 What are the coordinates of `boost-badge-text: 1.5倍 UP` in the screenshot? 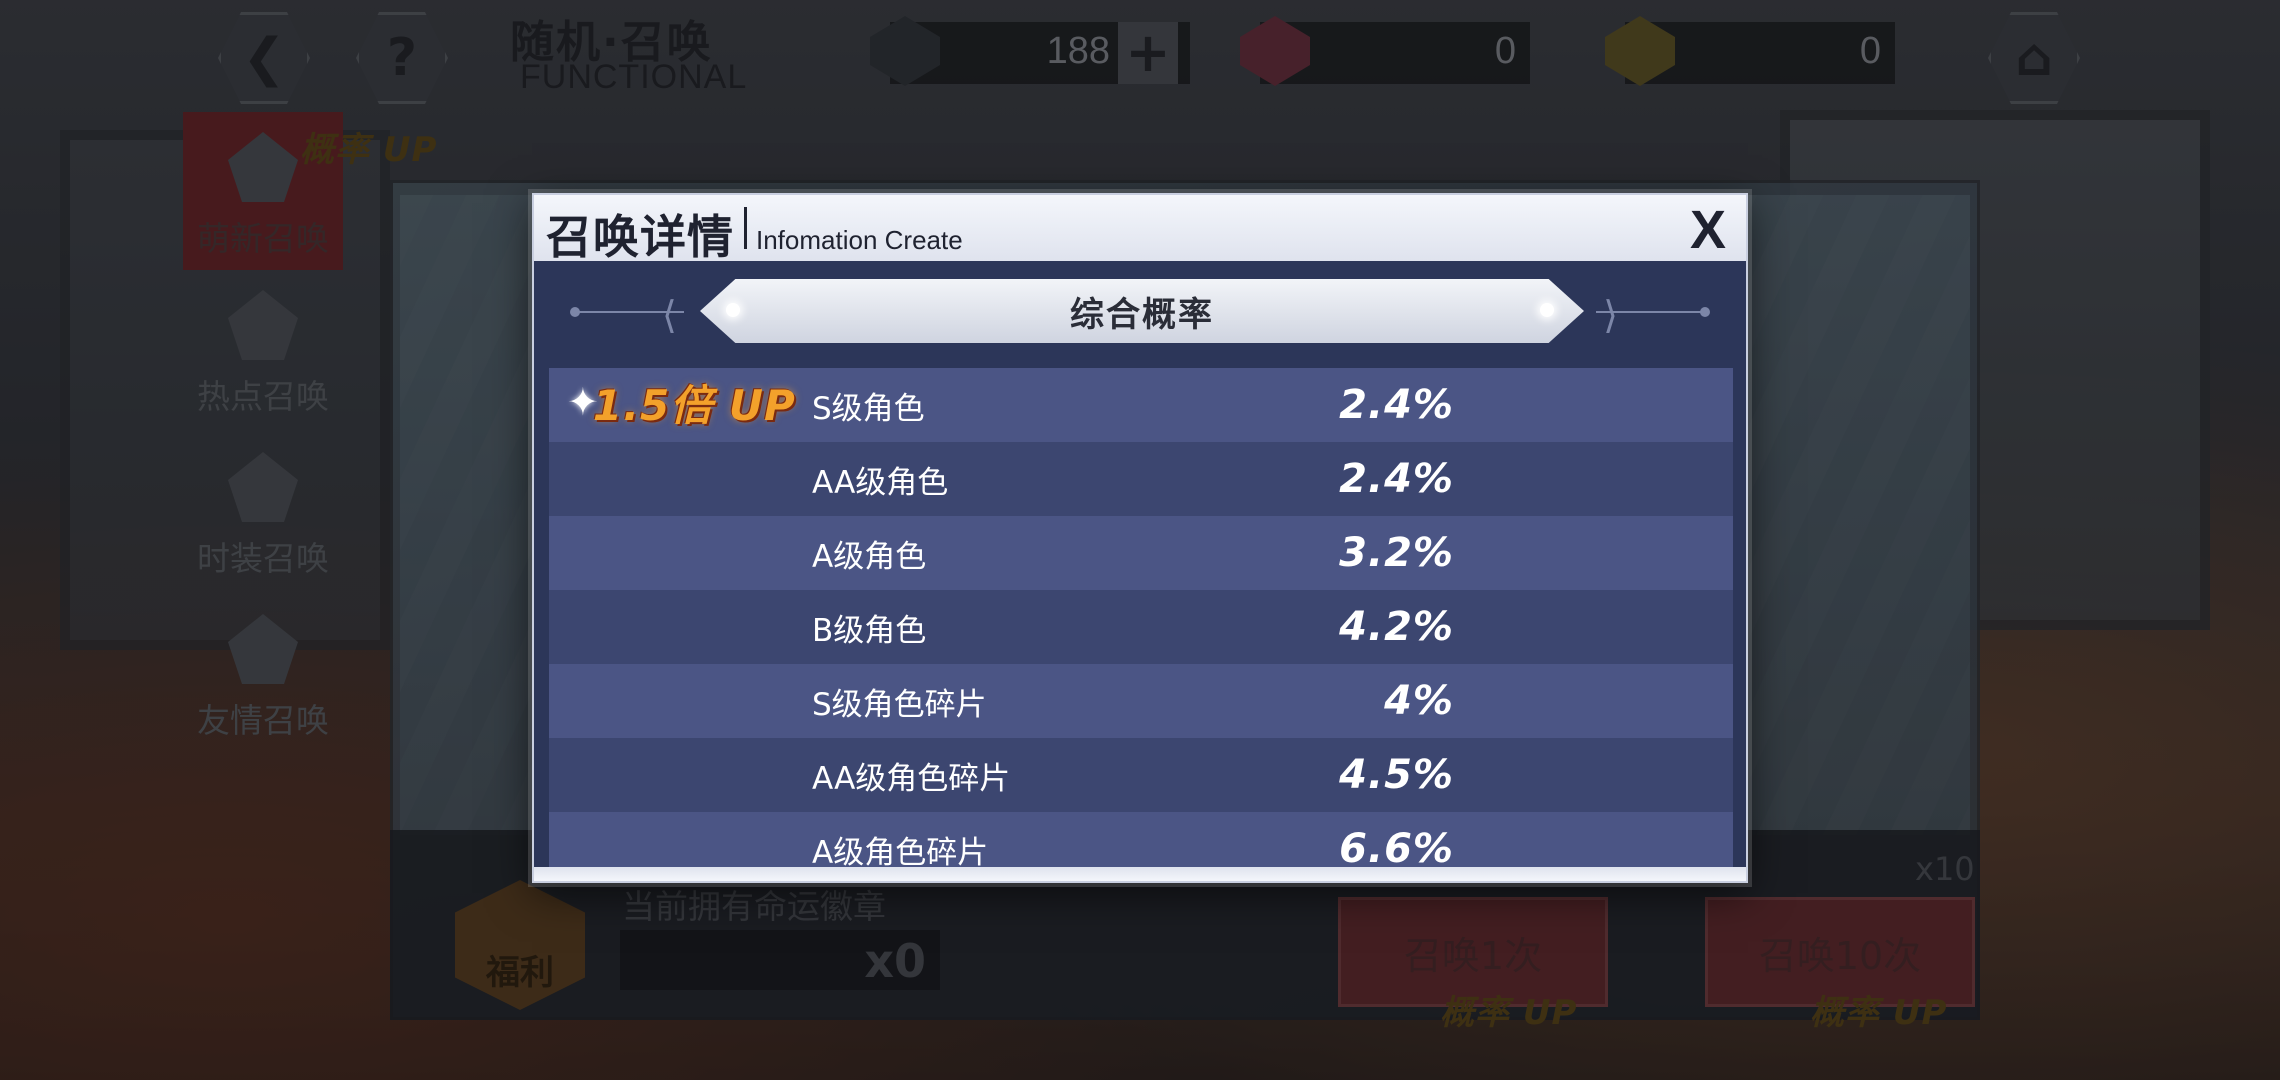 It's located at (694, 405).